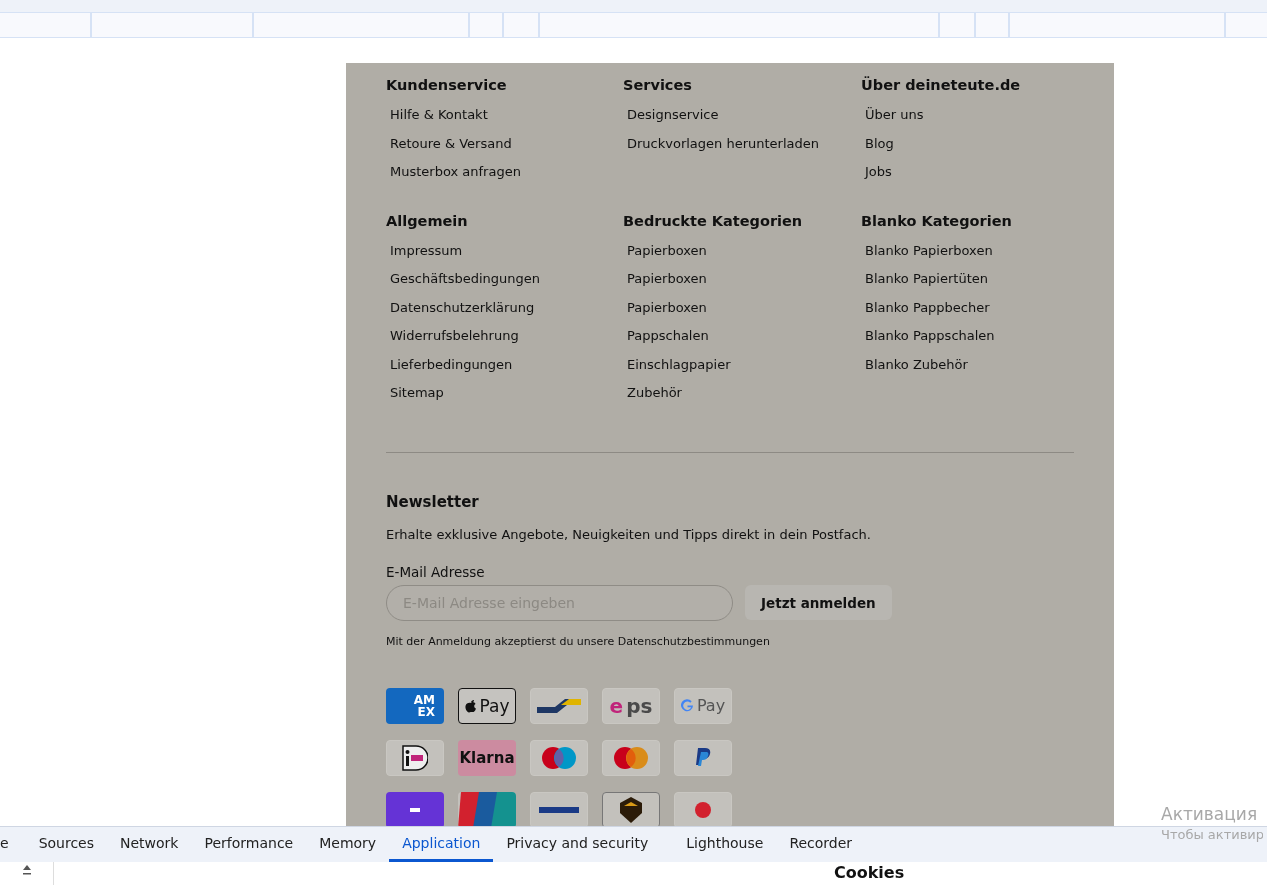 This screenshot has width=1267, height=885. What do you see at coordinates (969, 342) in the screenshot?
I see `footer-link: Blanko Pappschalen` at bounding box center [969, 342].